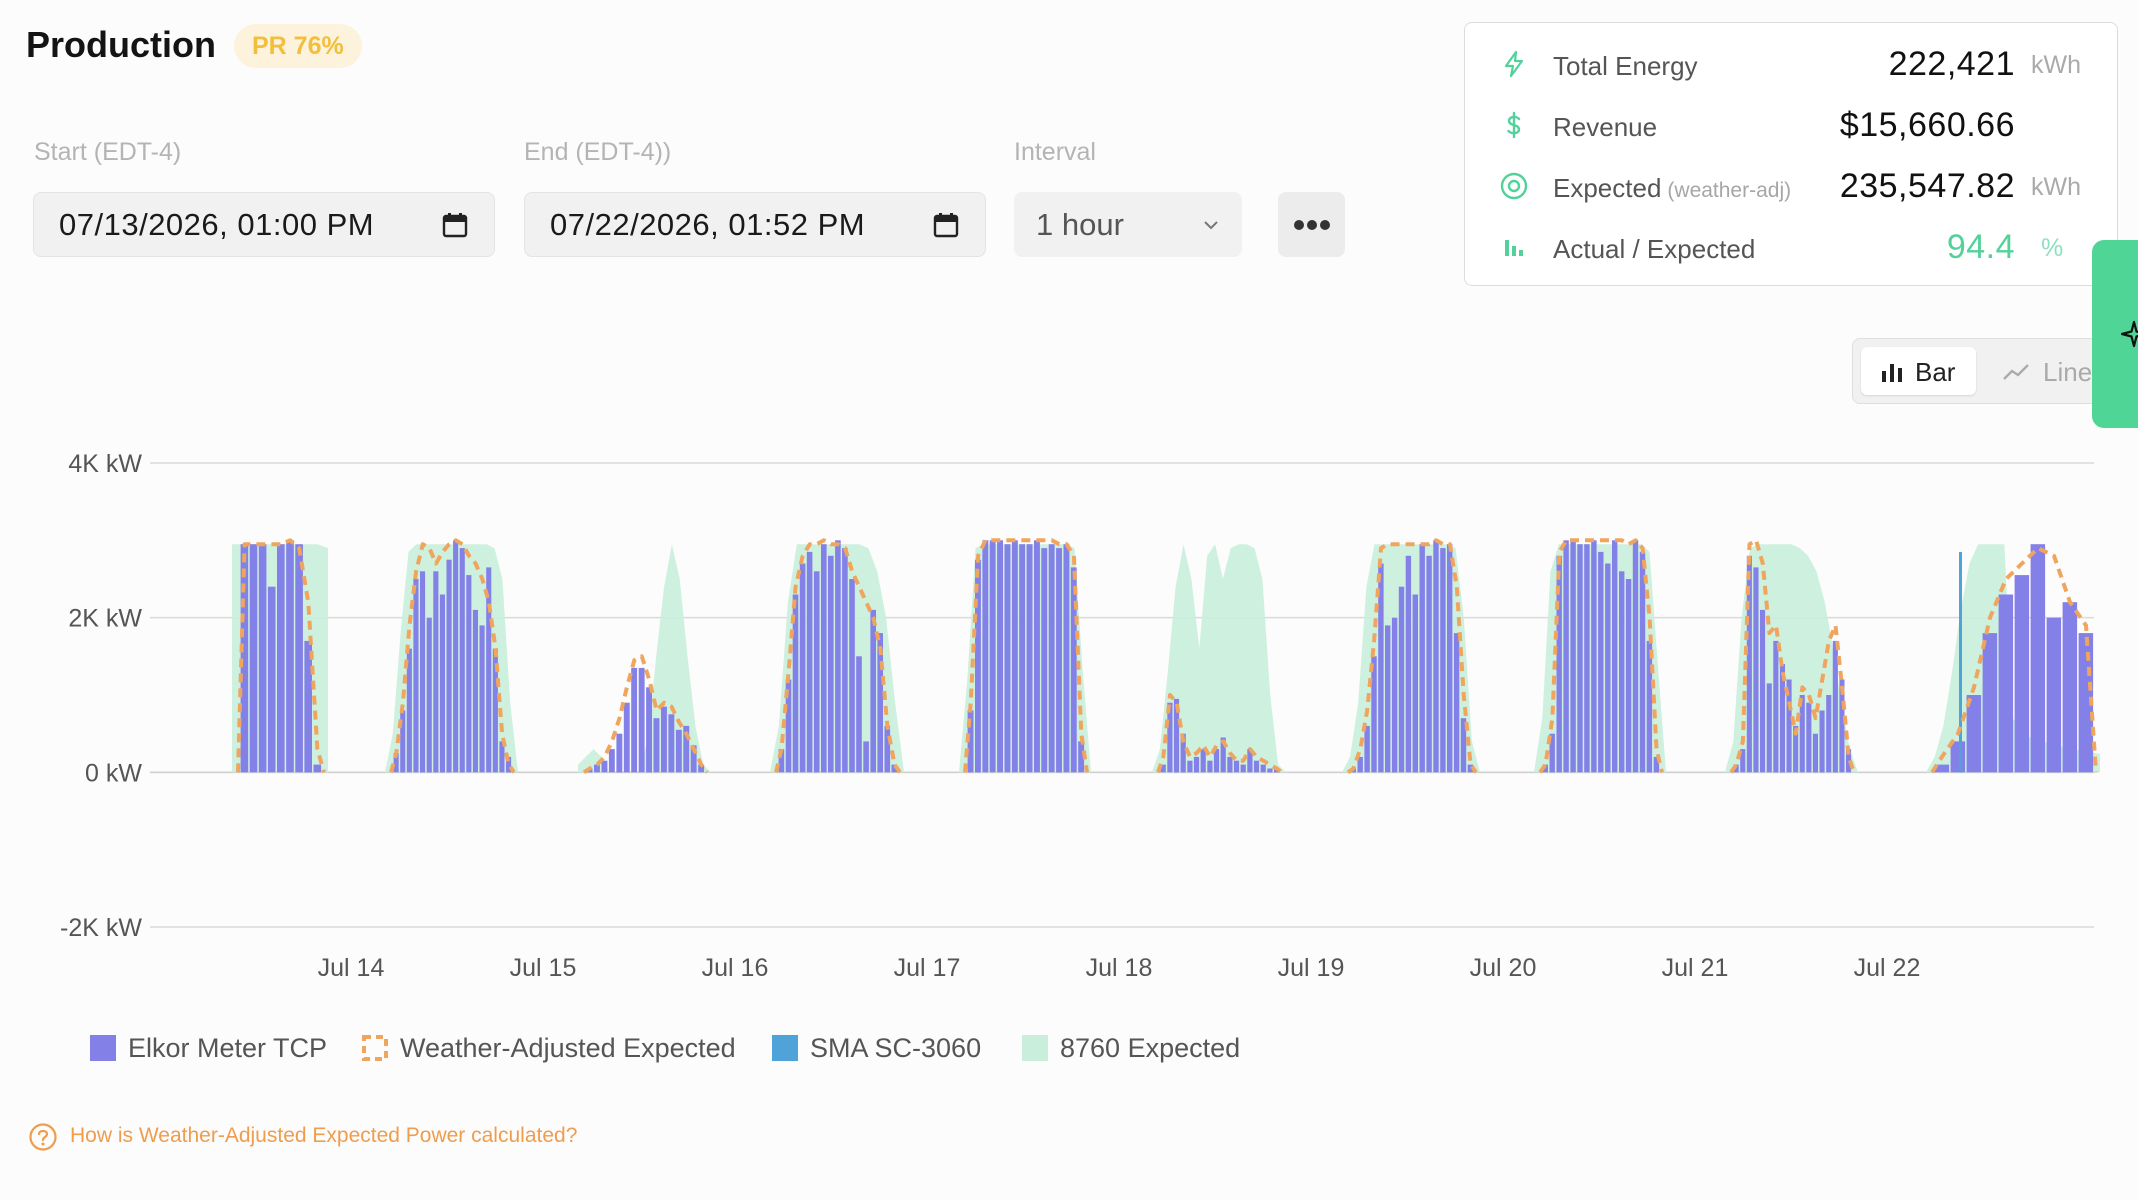 This screenshot has height=1200, width=2138. I want to click on expected-row: Expected (weather-adj) 235,547.82 kWh, so click(1792, 186).